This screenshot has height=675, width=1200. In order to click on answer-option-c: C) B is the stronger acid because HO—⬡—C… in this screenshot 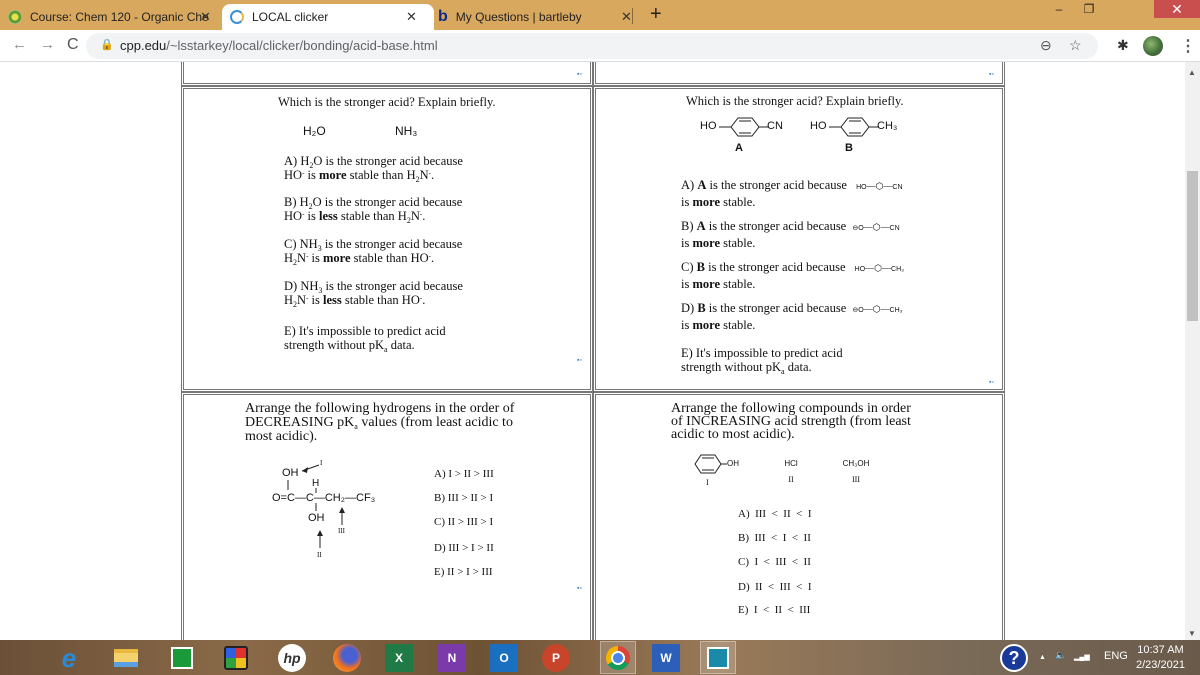, I will do `click(792, 275)`.